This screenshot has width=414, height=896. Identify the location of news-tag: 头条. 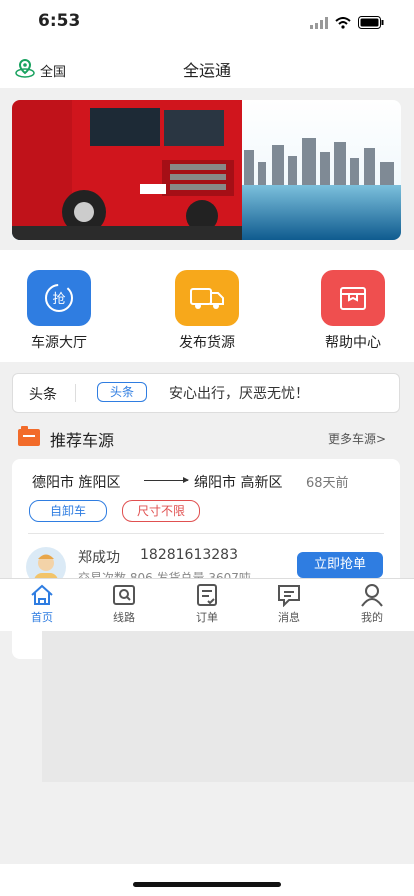
(122, 392).